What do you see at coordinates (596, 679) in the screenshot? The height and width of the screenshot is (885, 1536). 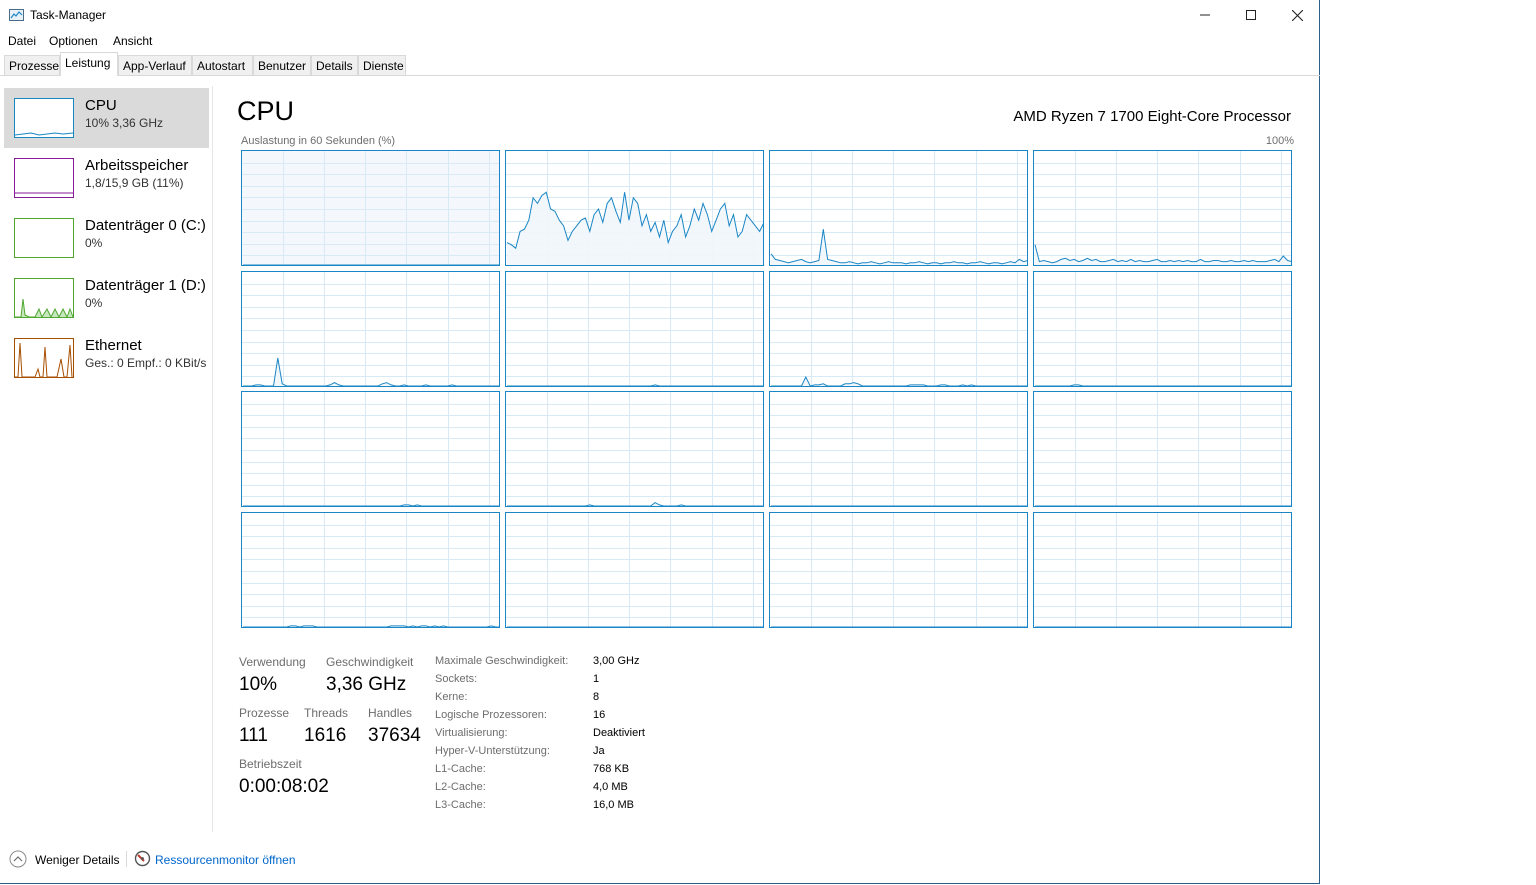 I see `sockets-value: 1` at bounding box center [596, 679].